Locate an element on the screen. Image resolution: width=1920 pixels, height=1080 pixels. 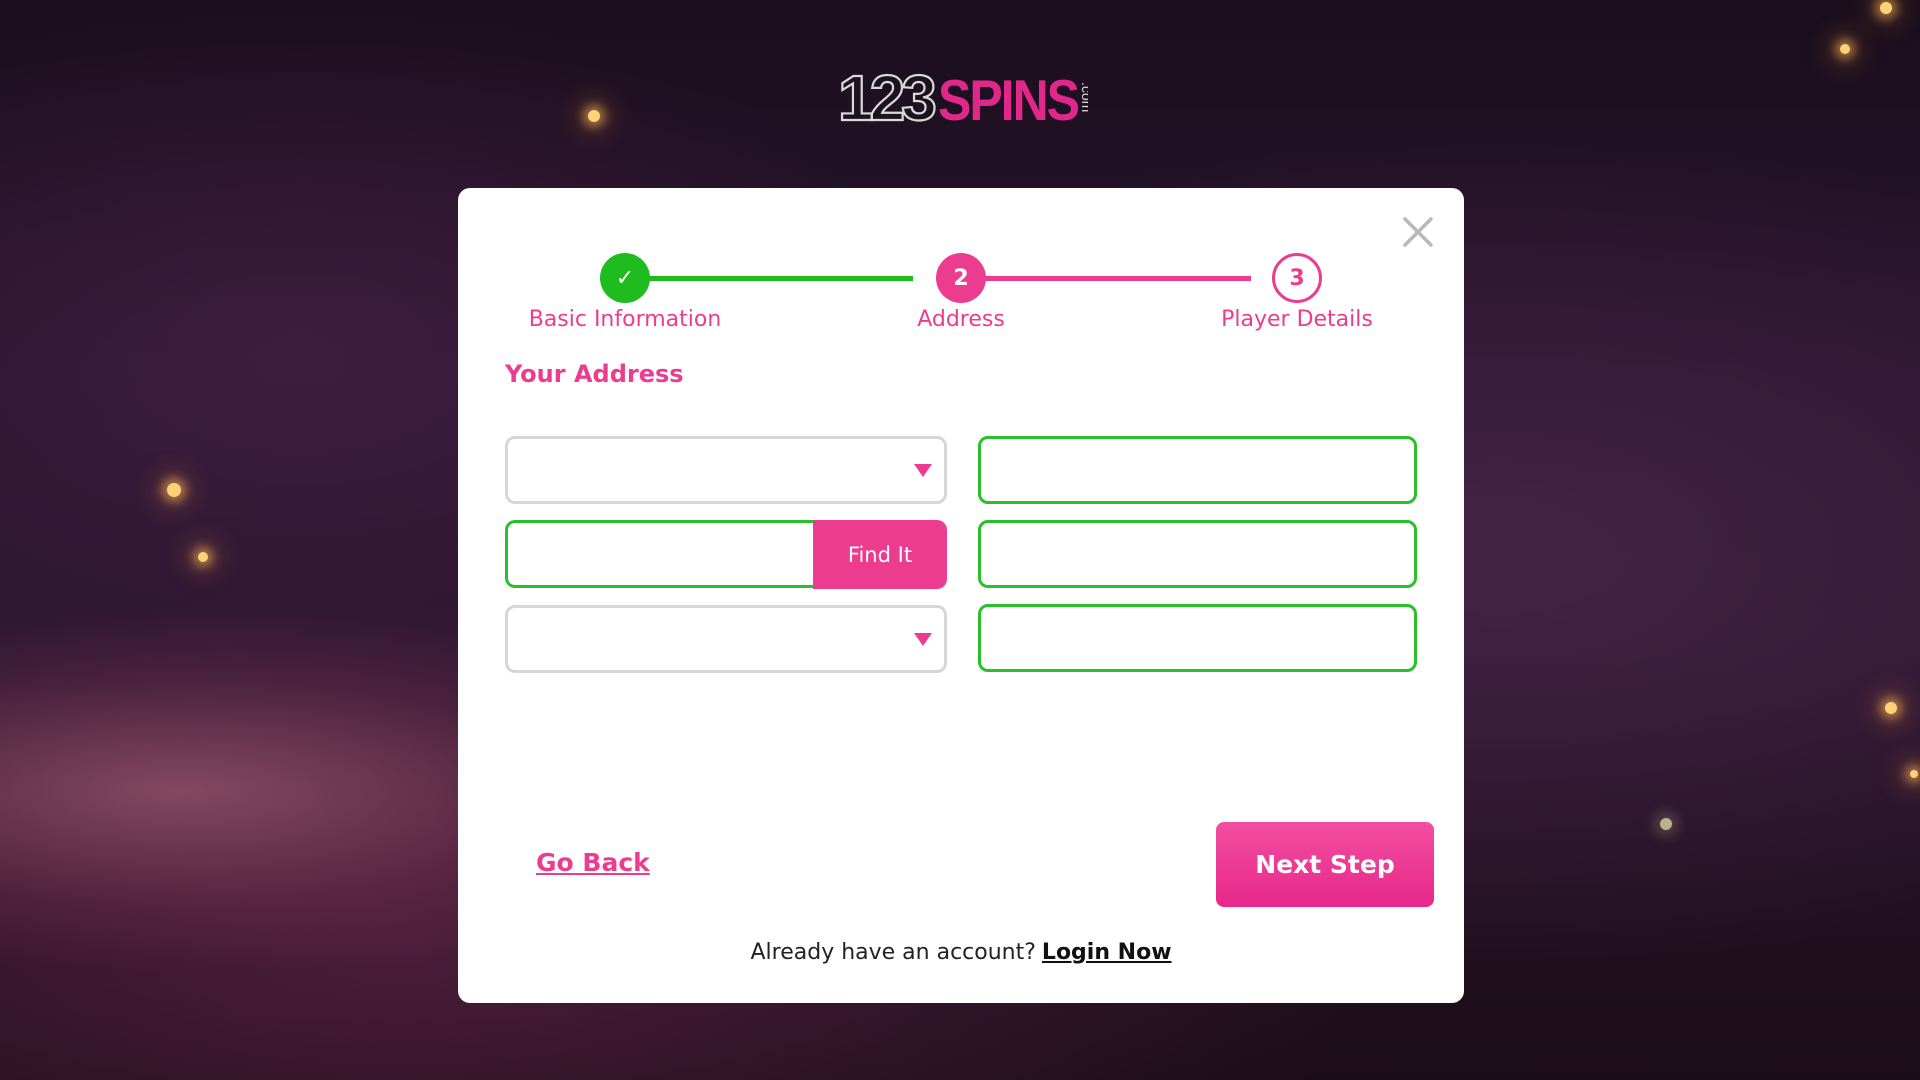
address-select is located at coordinates (726, 639).